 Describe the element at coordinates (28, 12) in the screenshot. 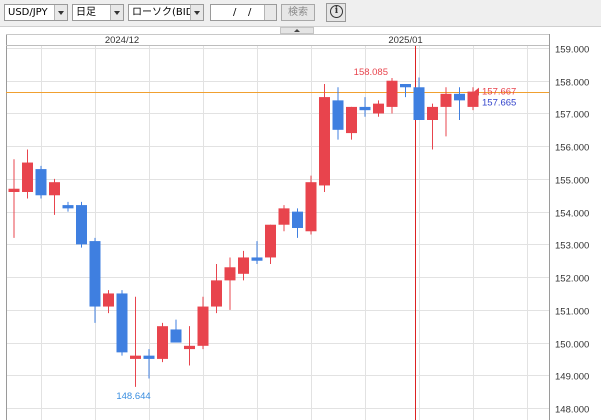

I see `currency-pair-value: USD/JPY` at that location.